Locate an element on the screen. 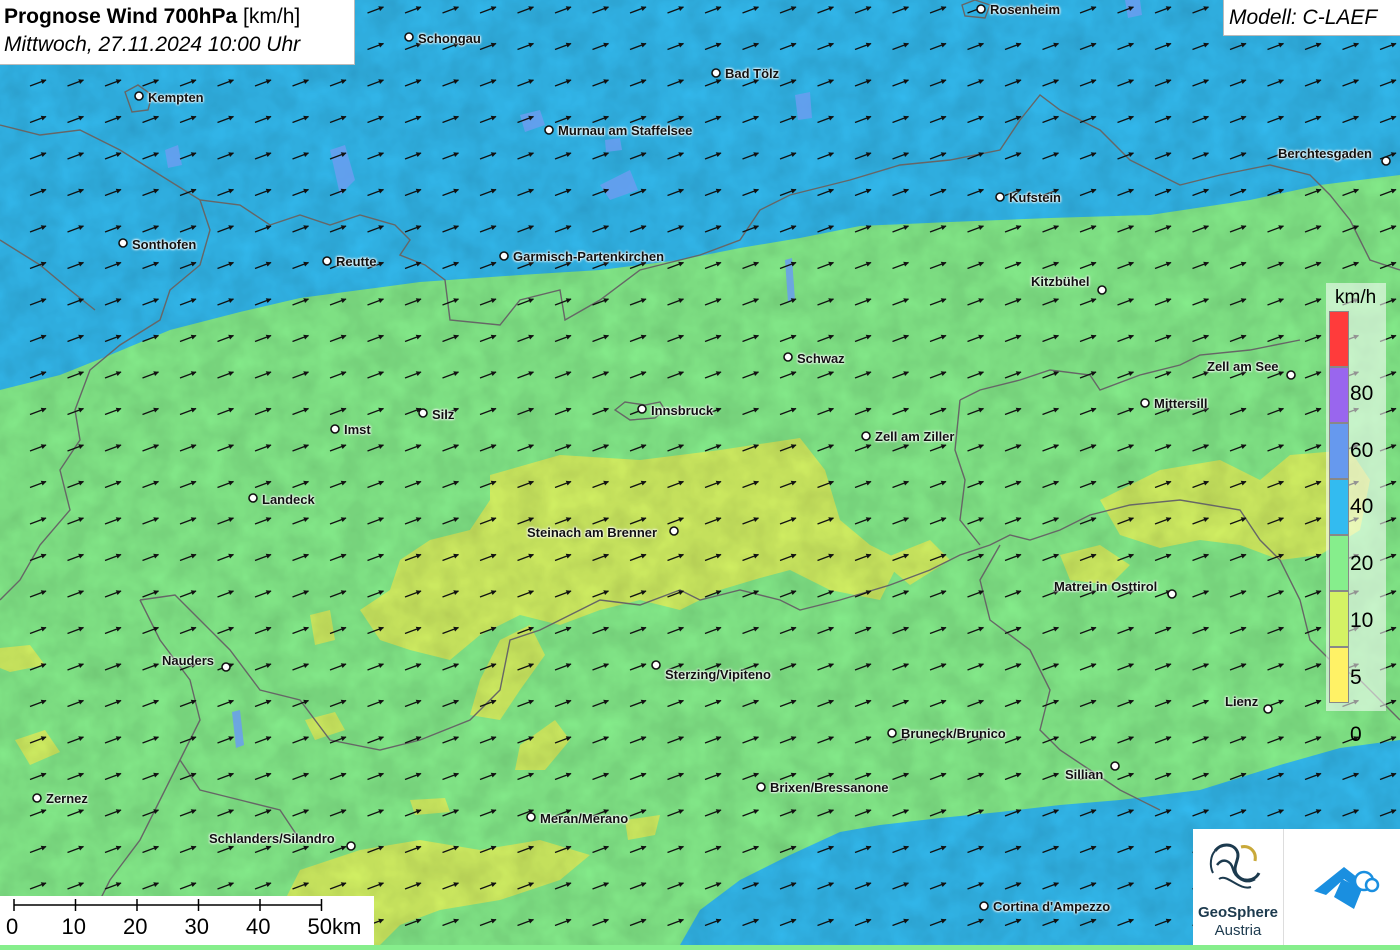  city-label: Kempten is located at coordinates (176, 97).